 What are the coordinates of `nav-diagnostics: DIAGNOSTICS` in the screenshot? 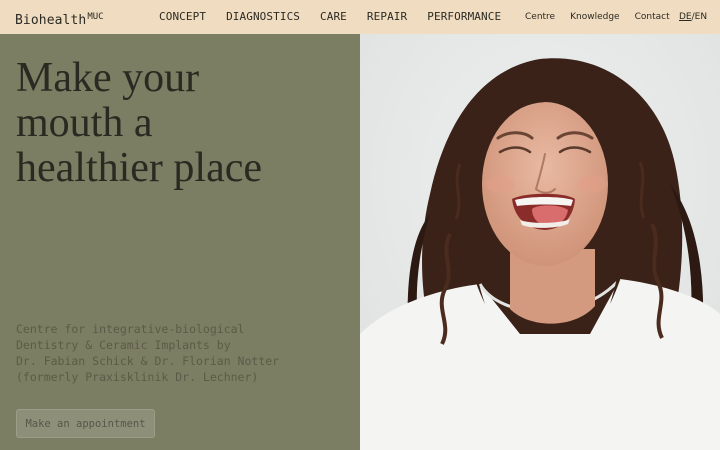 It's located at (263, 16).